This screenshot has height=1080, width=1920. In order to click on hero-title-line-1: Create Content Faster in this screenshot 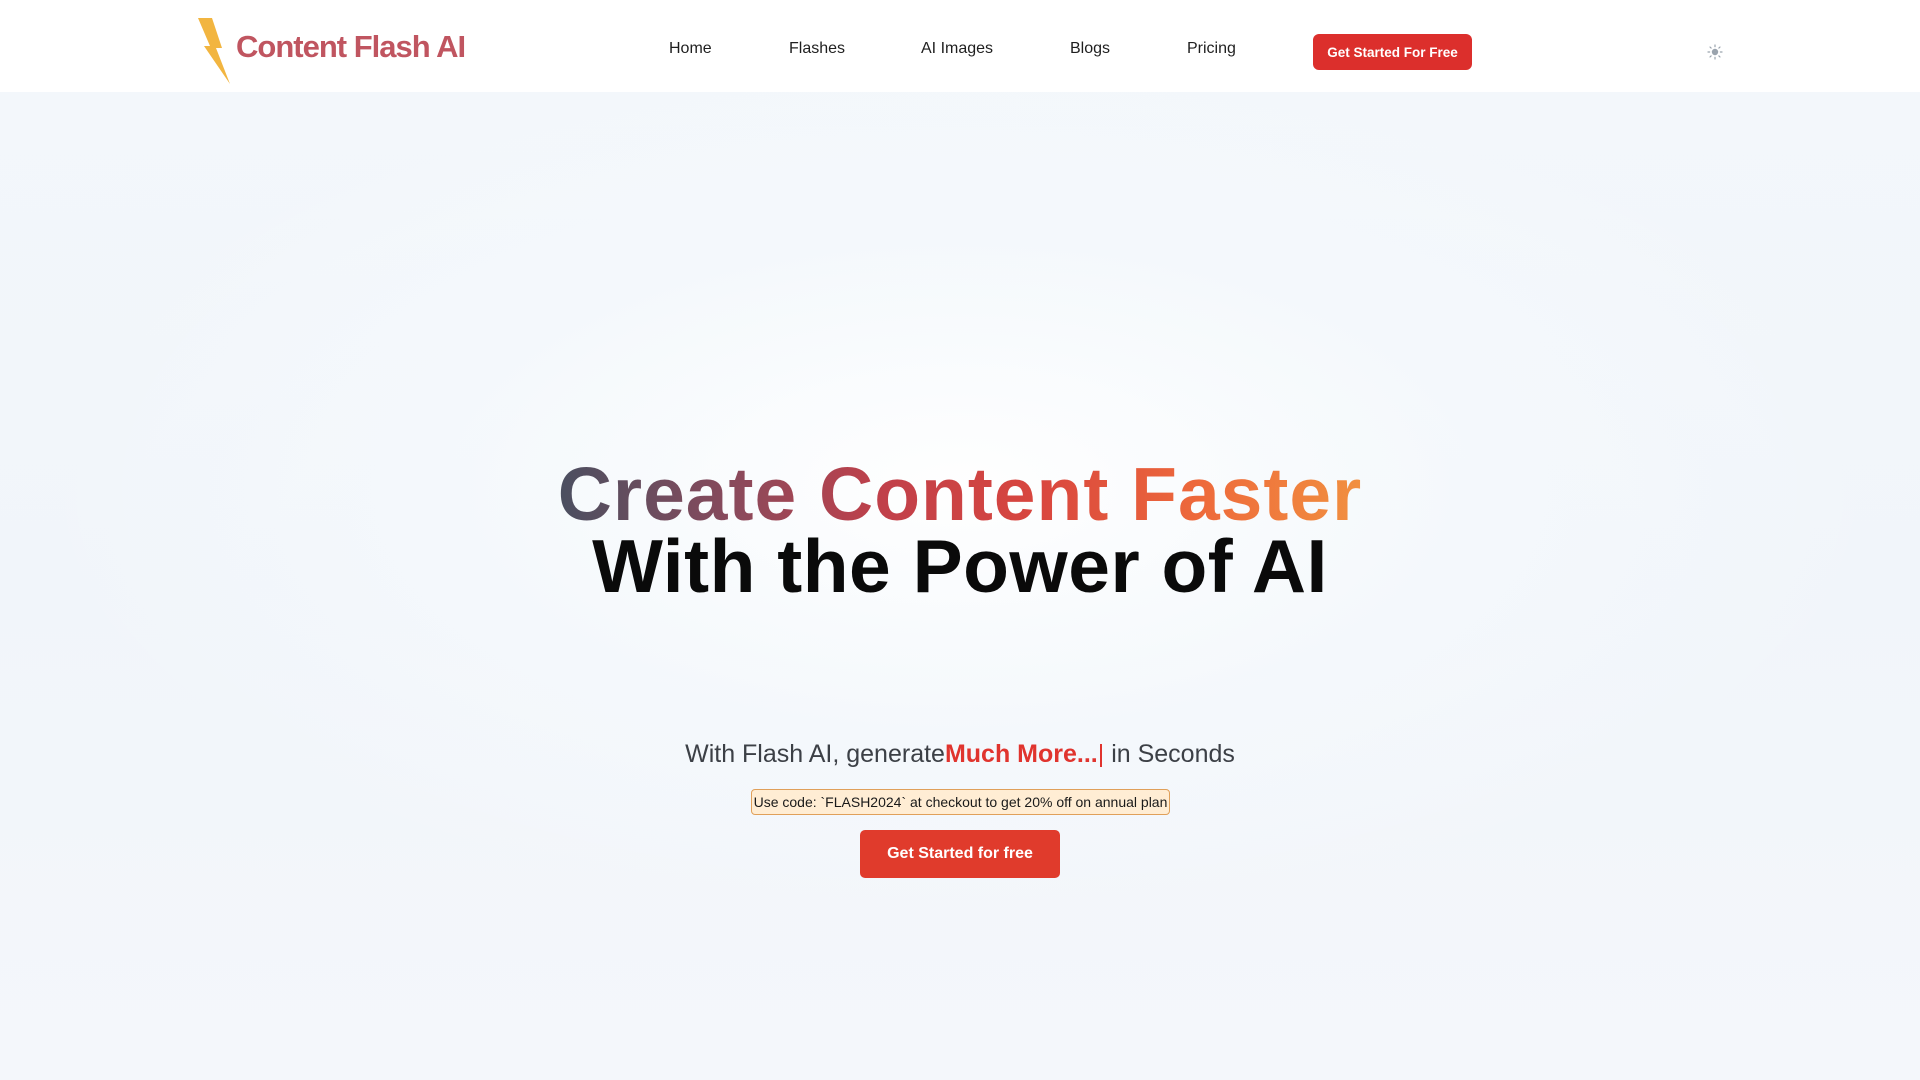, I will do `click(960, 494)`.